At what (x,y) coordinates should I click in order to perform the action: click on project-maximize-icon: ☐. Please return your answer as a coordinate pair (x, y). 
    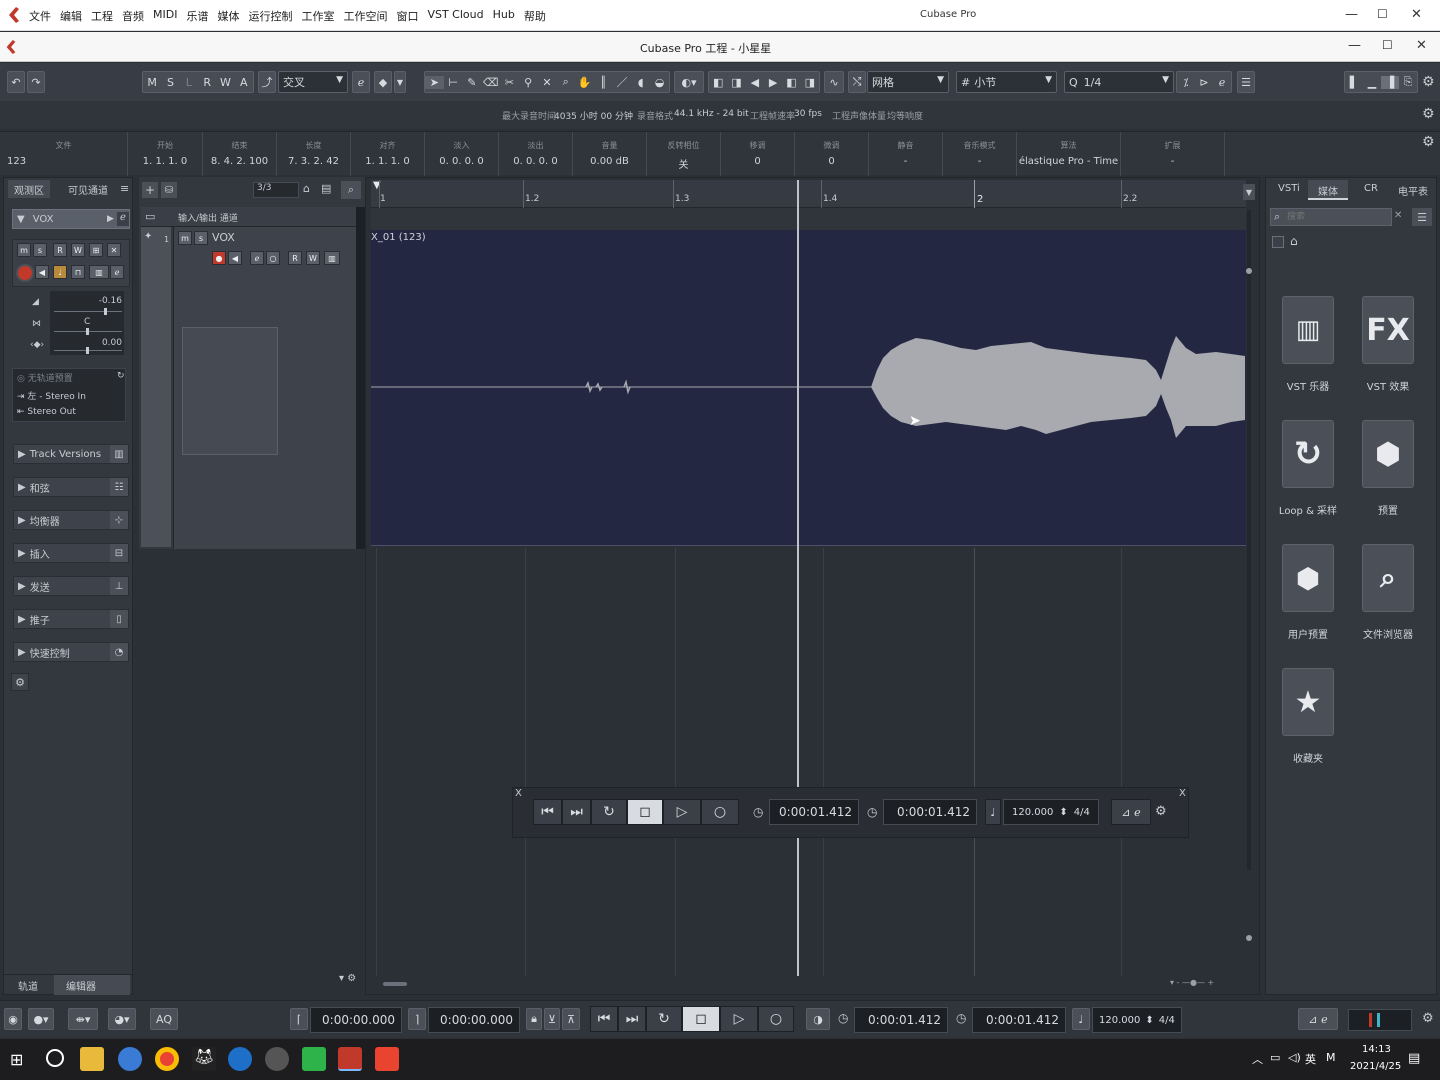
    Looking at the image, I should click on (1387, 45).